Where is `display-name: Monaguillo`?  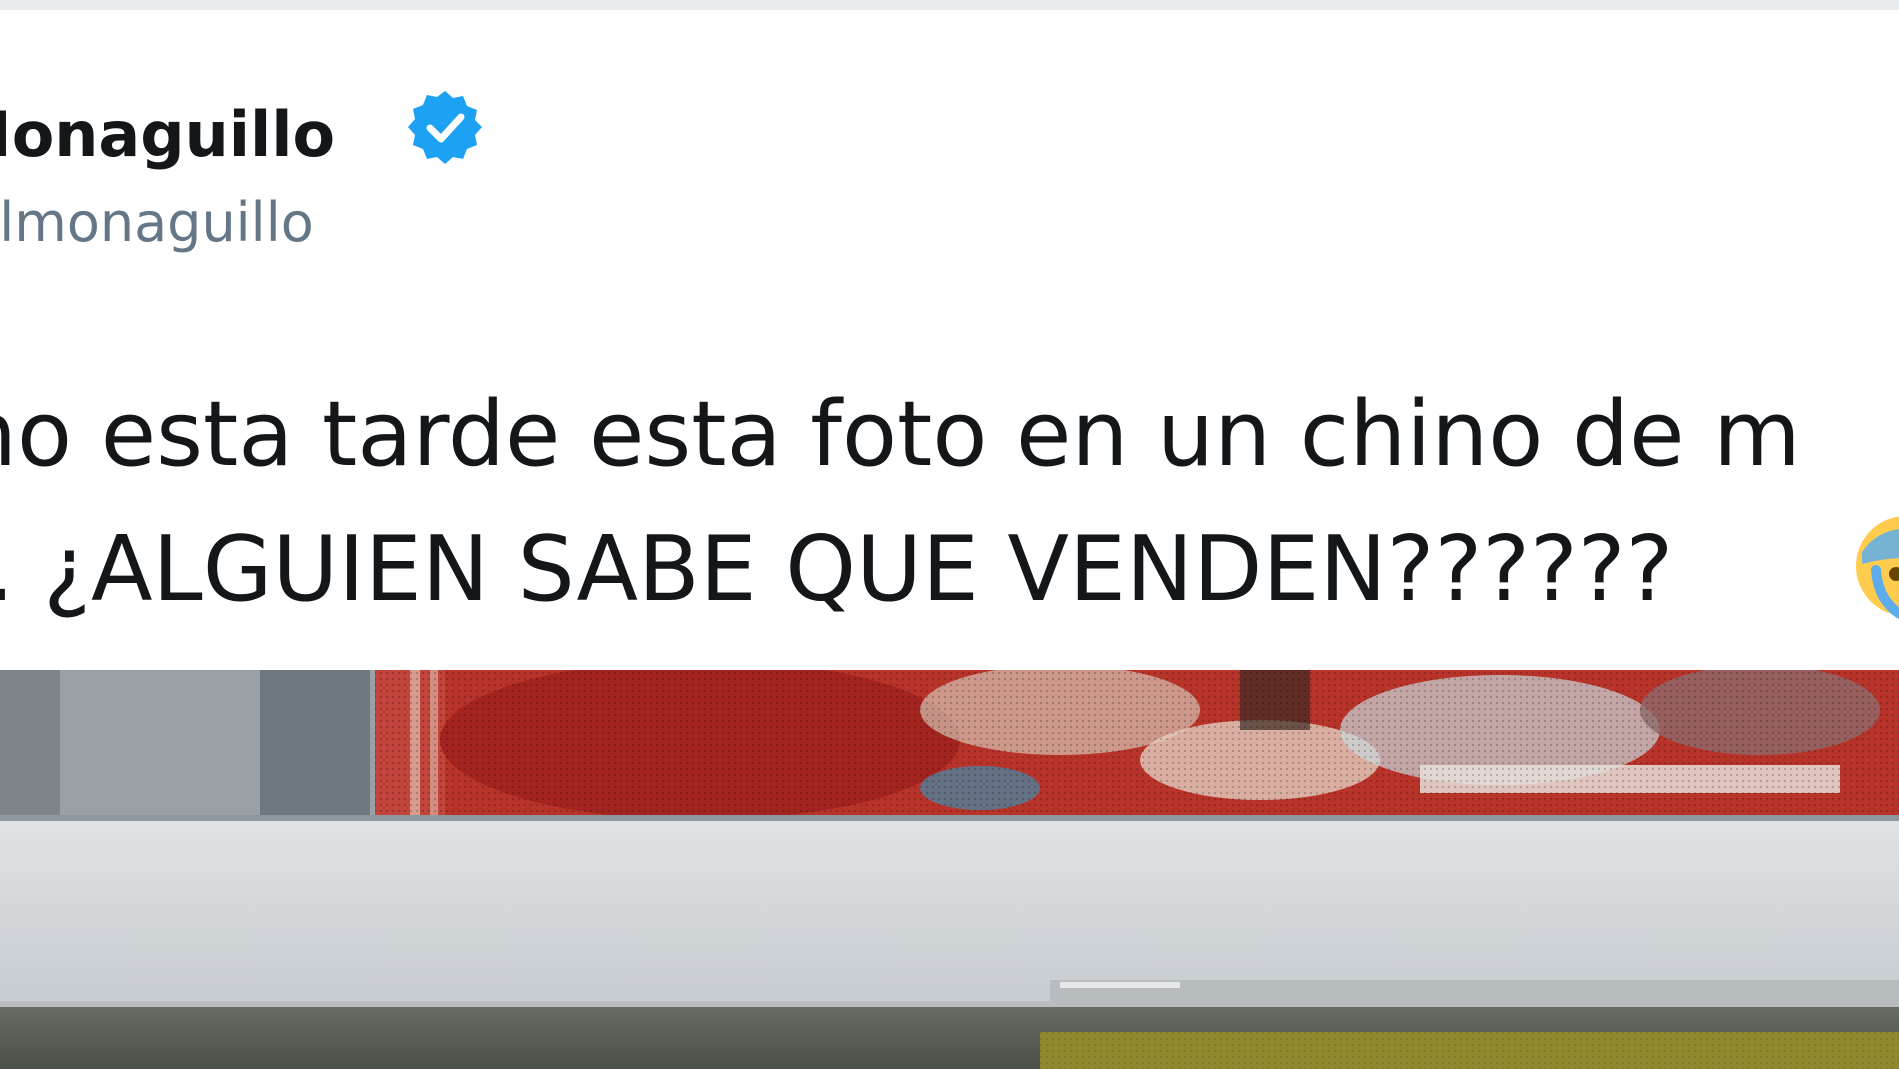 display-name: Monaguillo is located at coordinates (167, 135).